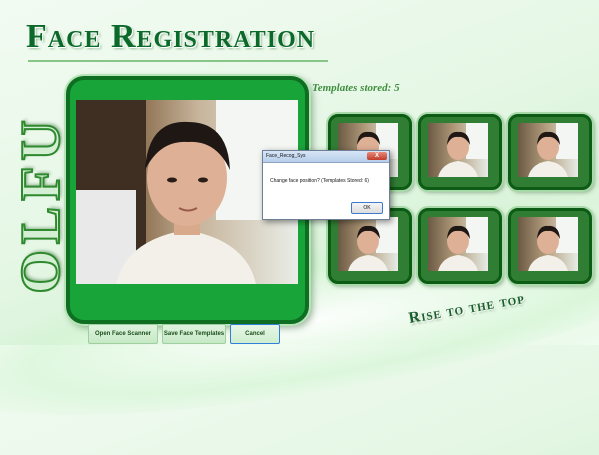 Image resolution: width=599 pixels, height=455 pixels. What do you see at coordinates (255, 334) in the screenshot?
I see `cancel-button: Cancel` at bounding box center [255, 334].